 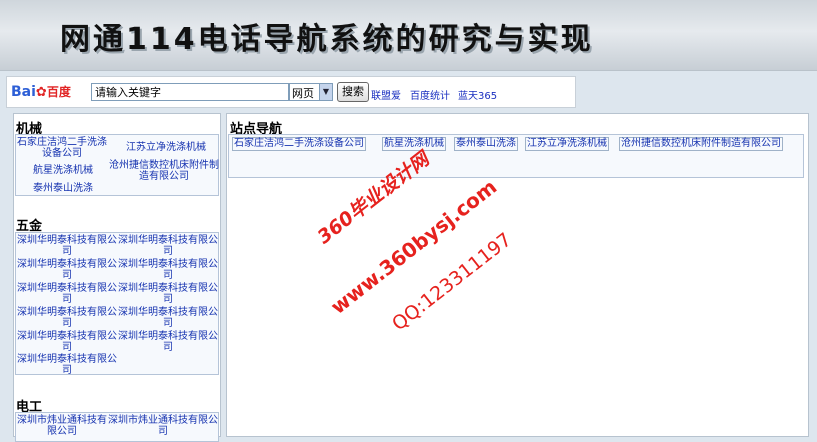 What do you see at coordinates (311, 92) in the screenshot?
I see `search-type-select: 网页 ▼` at bounding box center [311, 92].